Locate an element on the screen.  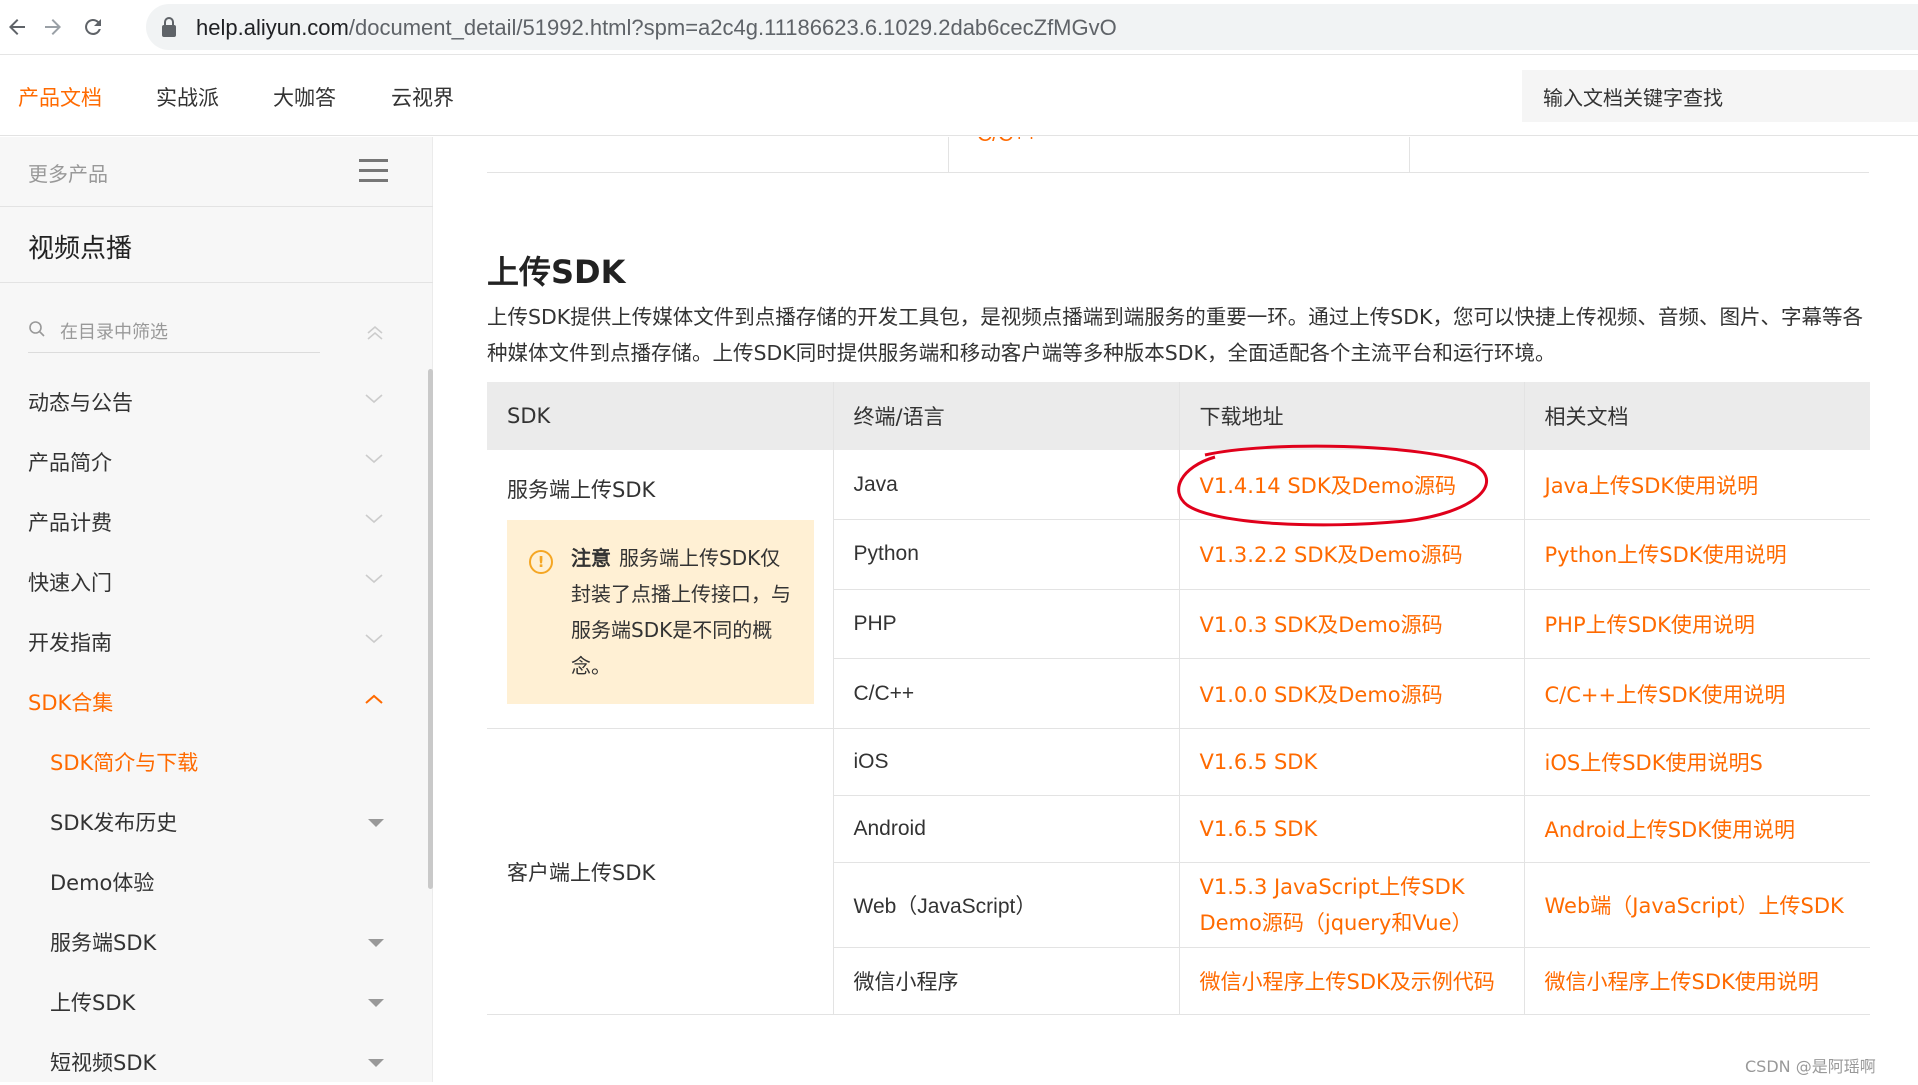
download-cell: 微信小程序上传SDK及示例代码 is located at coordinates (1352, 981).